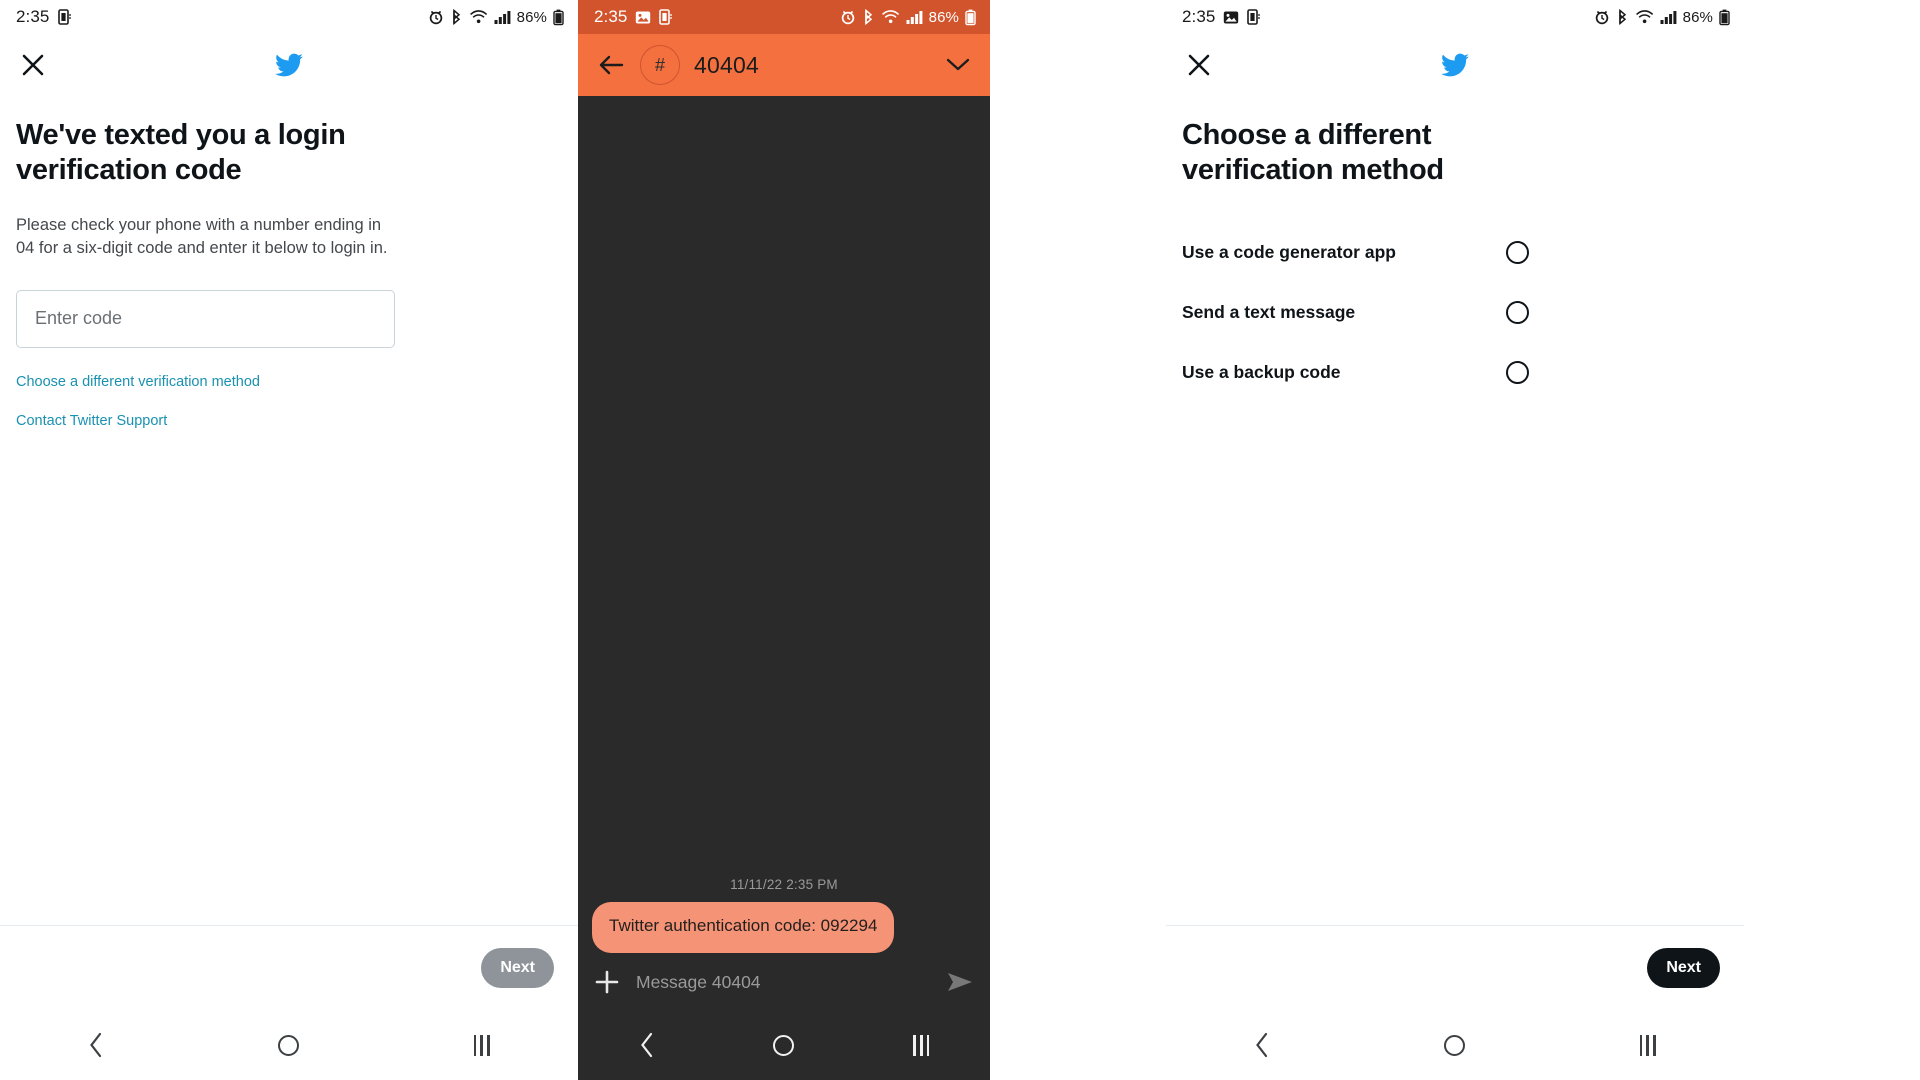 Image resolution: width=1920 pixels, height=1080 pixels. What do you see at coordinates (1313, 153) in the screenshot?
I see `page-title: Choose a different verification method` at bounding box center [1313, 153].